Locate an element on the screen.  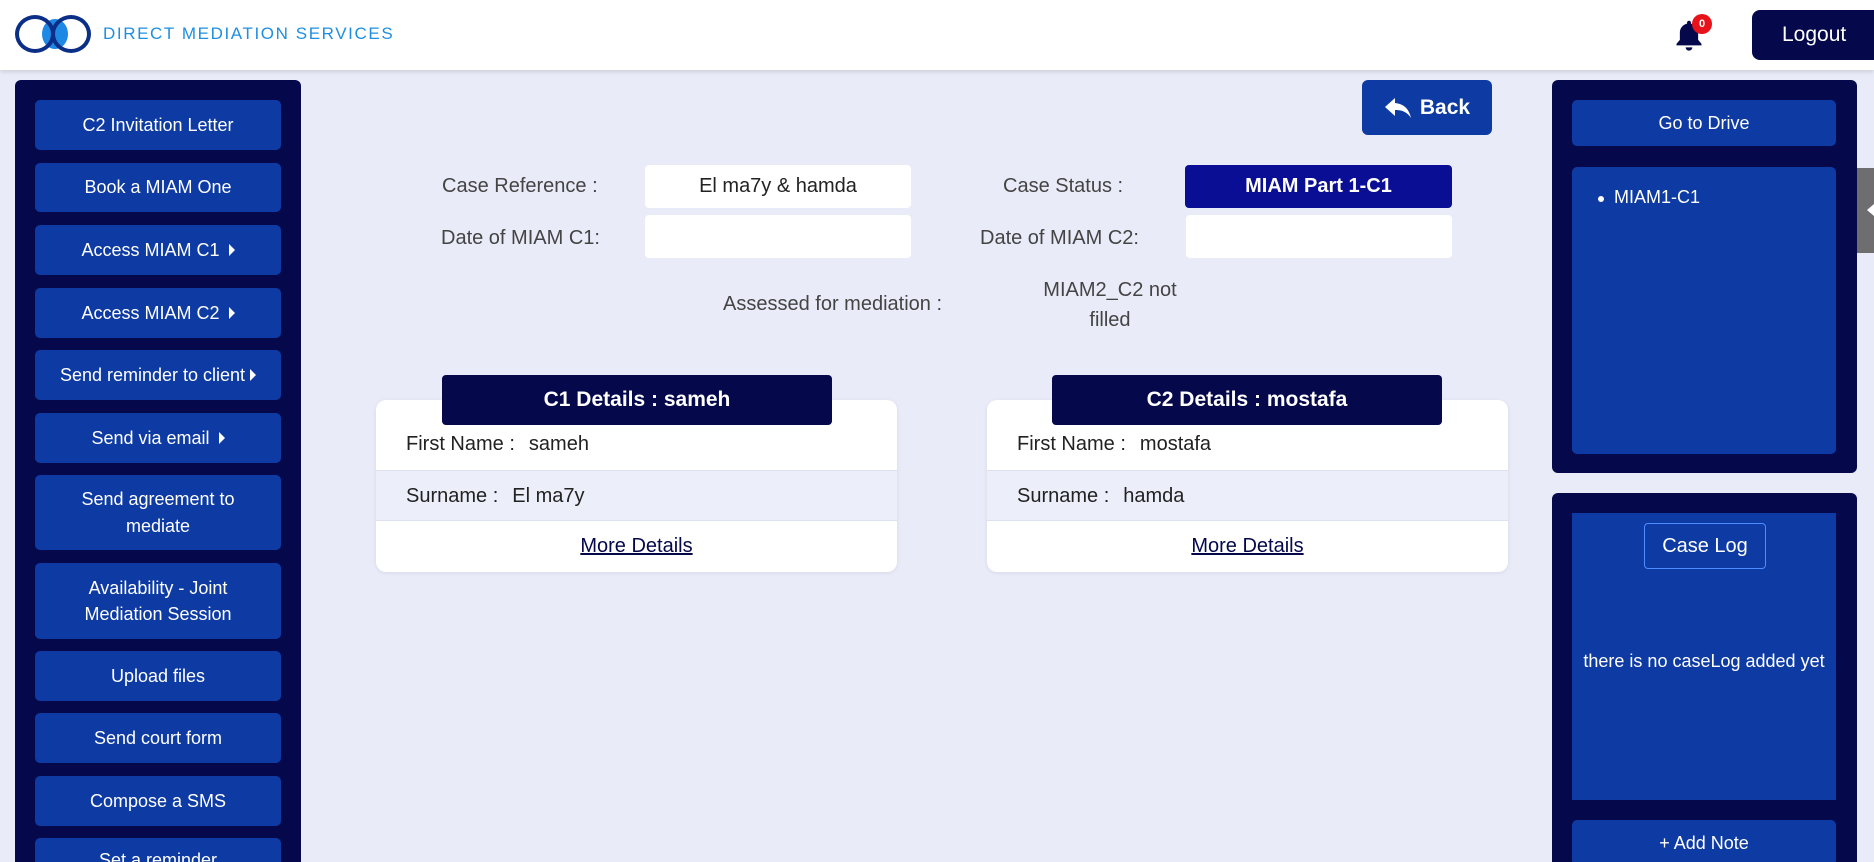
upload-files-button: Upload files is located at coordinates (158, 676).